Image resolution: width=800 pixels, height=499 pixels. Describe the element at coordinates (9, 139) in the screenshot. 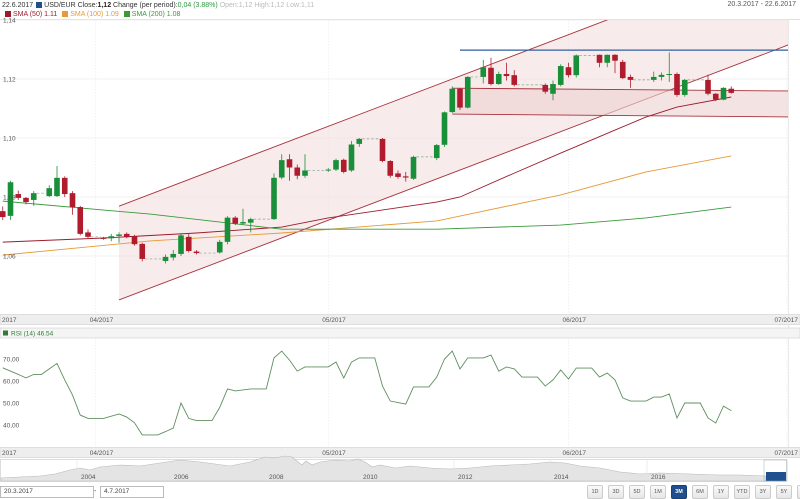

I see `y-tick-label: 1,10` at that location.